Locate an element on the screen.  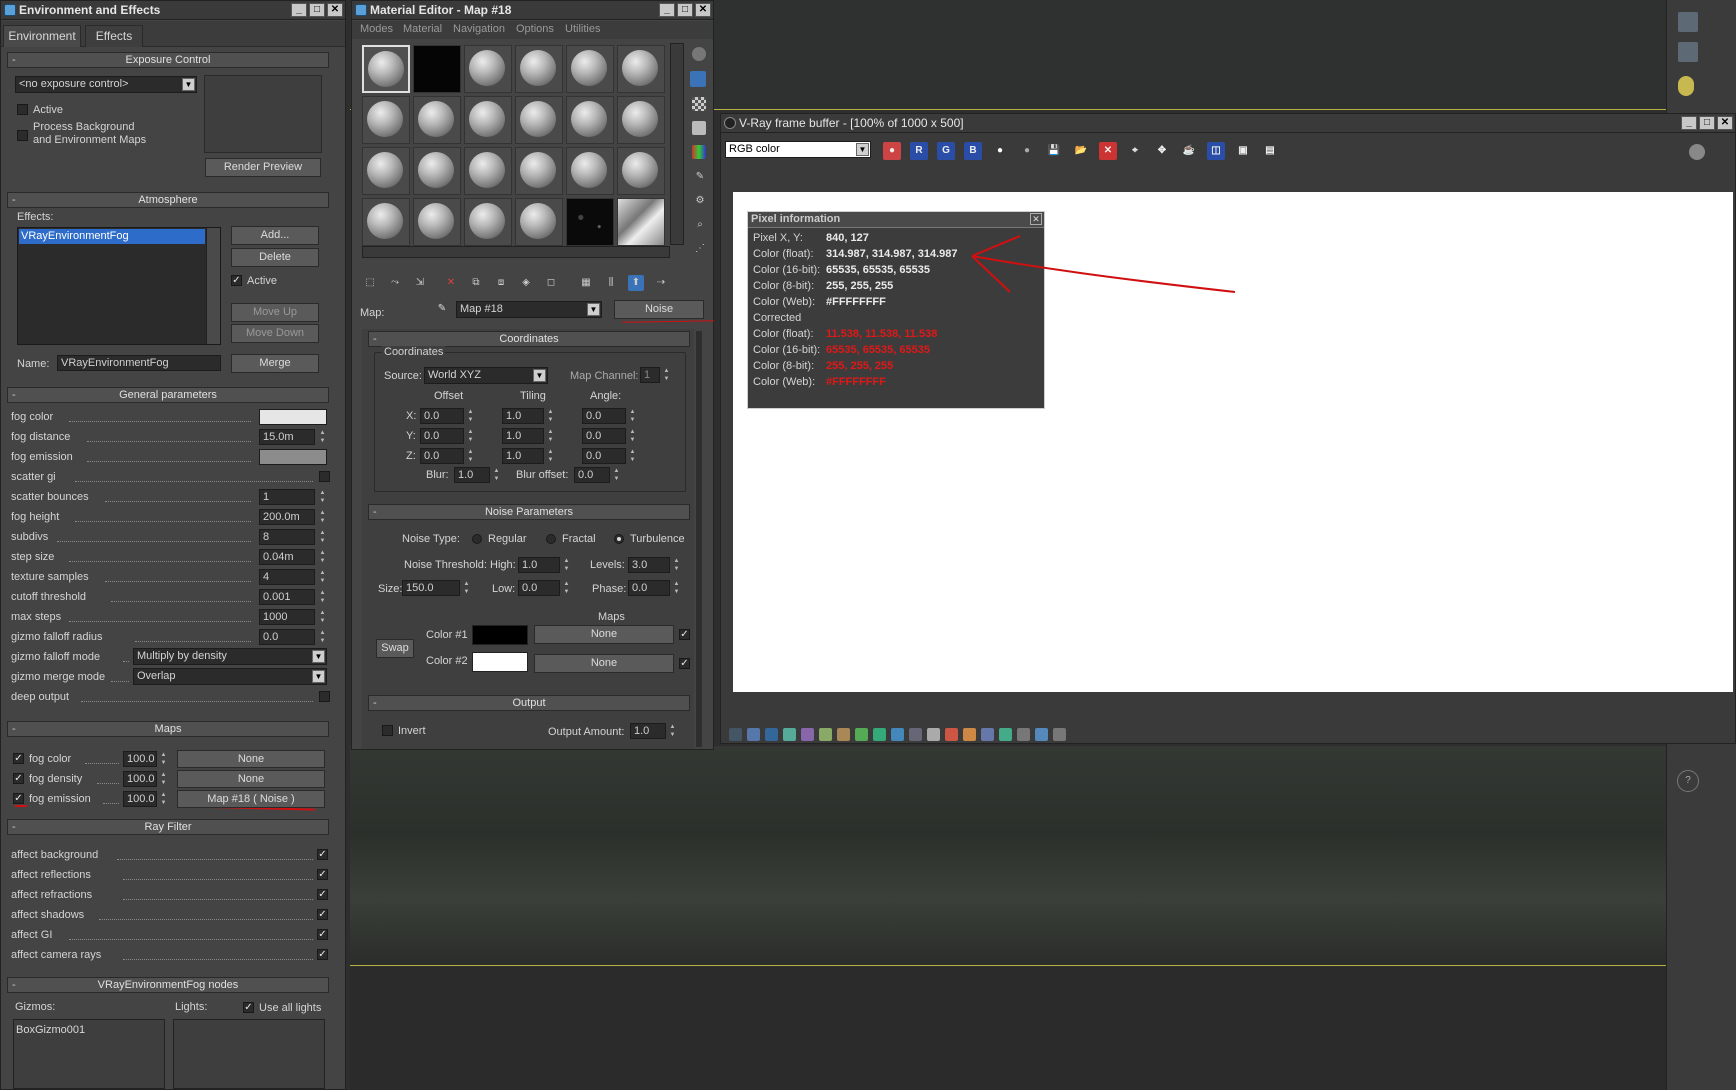
phase-field: 0.0 is located at coordinates (649, 588).